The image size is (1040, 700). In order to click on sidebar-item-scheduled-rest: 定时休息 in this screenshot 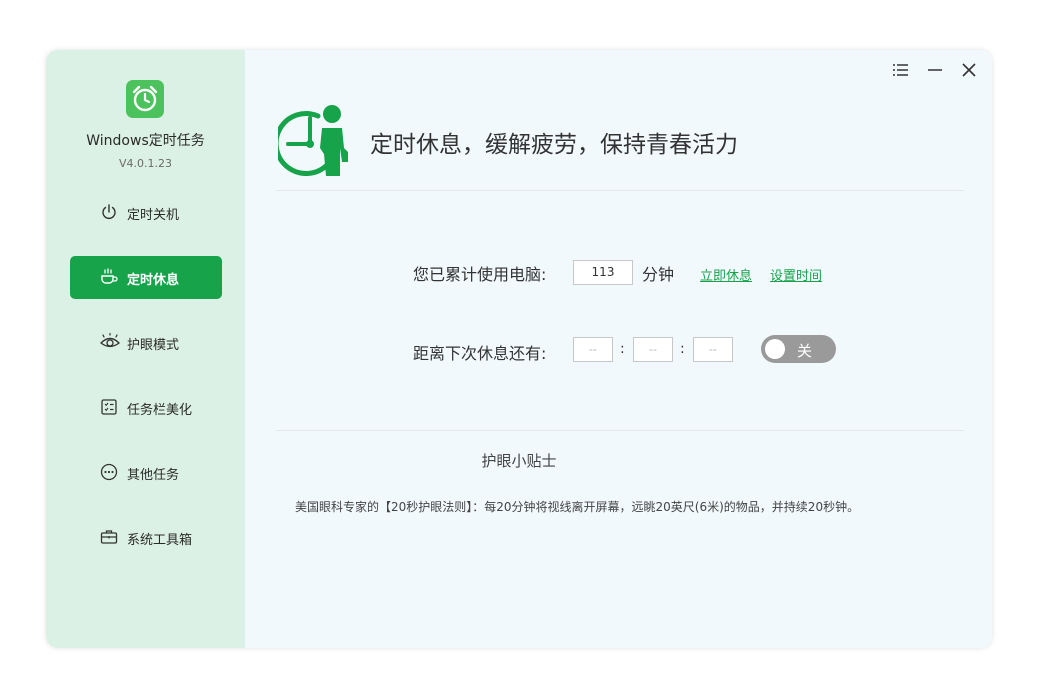, I will do `click(146, 277)`.